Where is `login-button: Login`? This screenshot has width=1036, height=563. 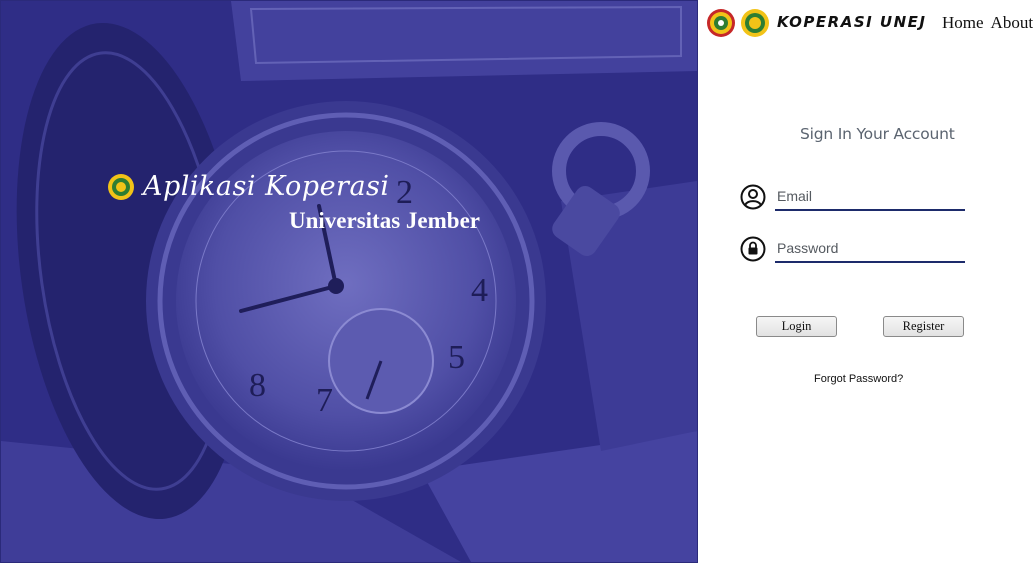 login-button: Login is located at coordinates (796, 326).